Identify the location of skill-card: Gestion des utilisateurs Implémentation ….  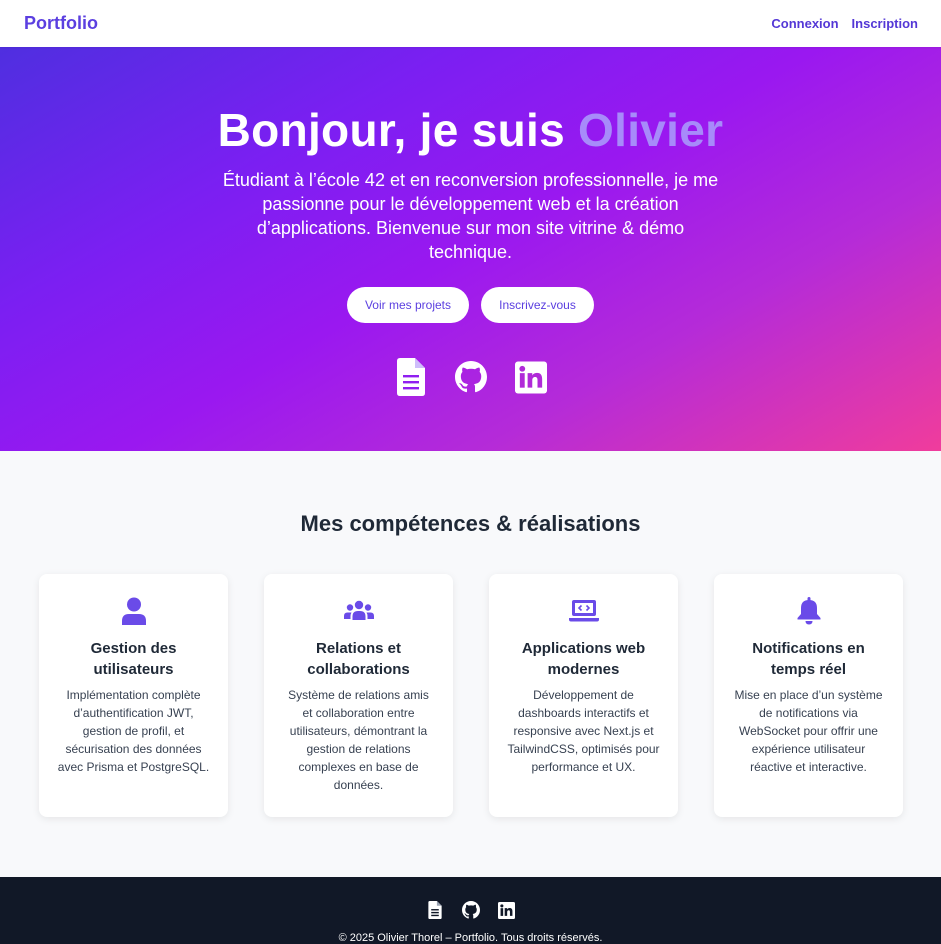
(133, 695).